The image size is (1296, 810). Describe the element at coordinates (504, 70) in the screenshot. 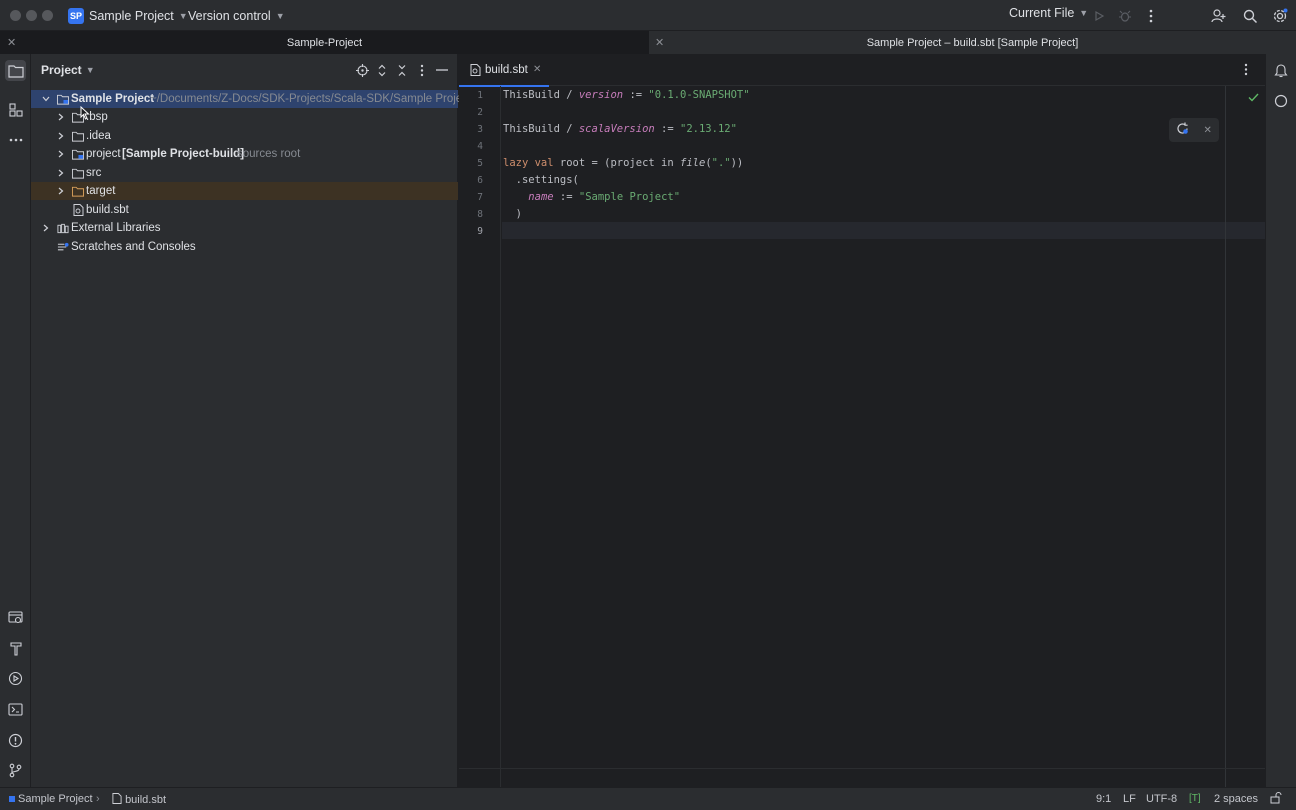

I see `editor-tab-build-sbt: build.sbt ✕` at that location.